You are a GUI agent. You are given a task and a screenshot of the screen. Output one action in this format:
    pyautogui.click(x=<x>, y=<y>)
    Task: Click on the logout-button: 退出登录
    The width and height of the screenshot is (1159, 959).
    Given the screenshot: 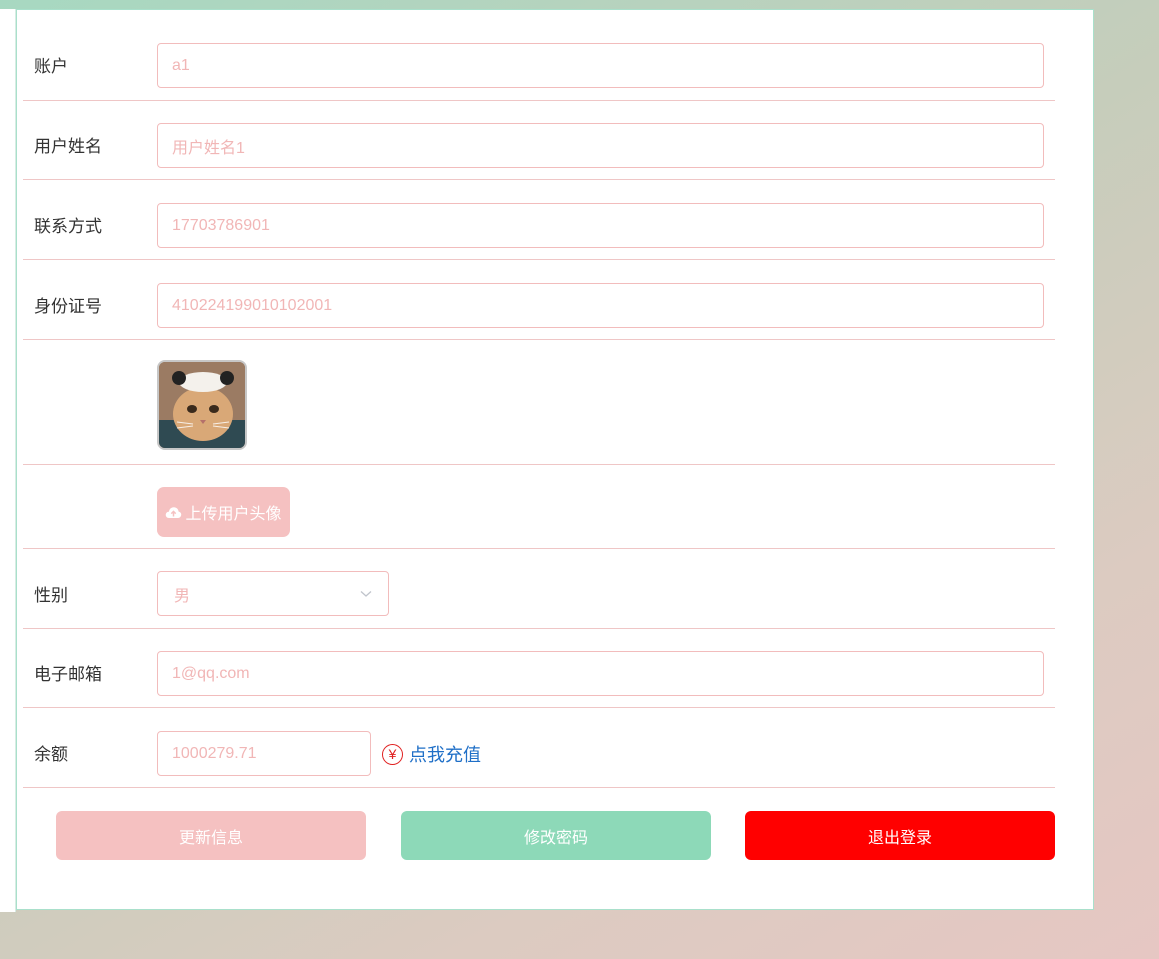 What is the action you would take?
    pyautogui.click(x=900, y=835)
    